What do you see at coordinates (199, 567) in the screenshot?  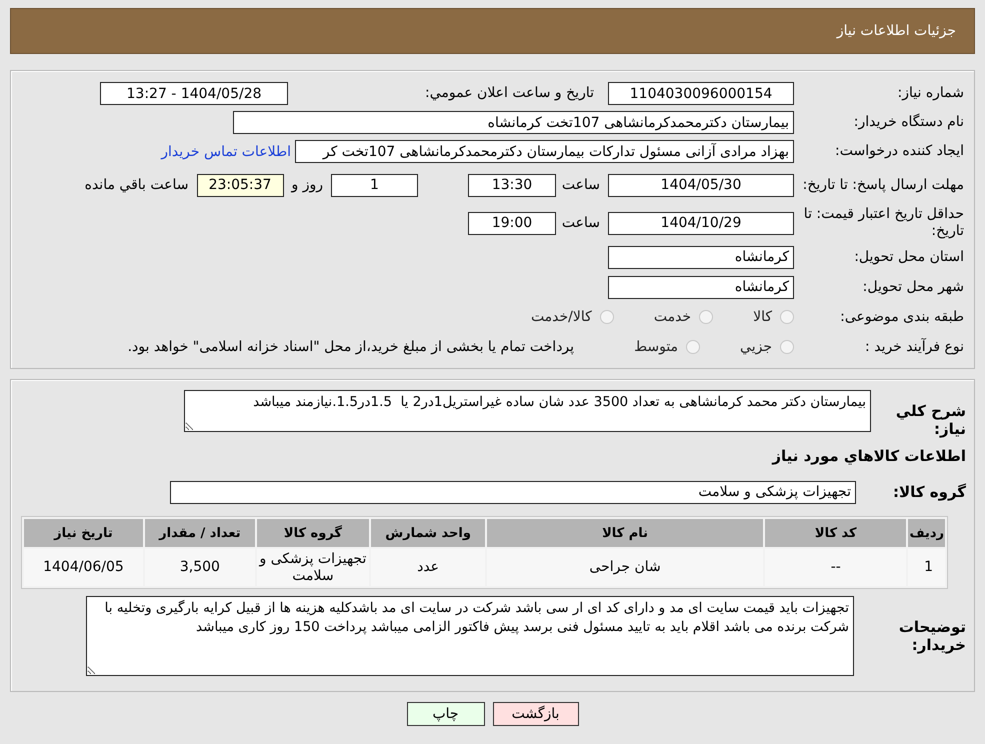 I see `table-cell: 3,500` at bounding box center [199, 567].